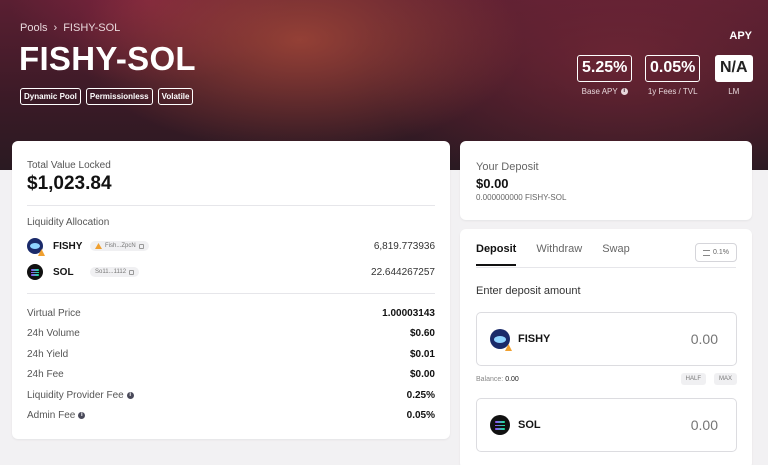 The width and height of the screenshot is (768, 465). I want to click on page-title: FISHY-SOL, so click(107, 58).